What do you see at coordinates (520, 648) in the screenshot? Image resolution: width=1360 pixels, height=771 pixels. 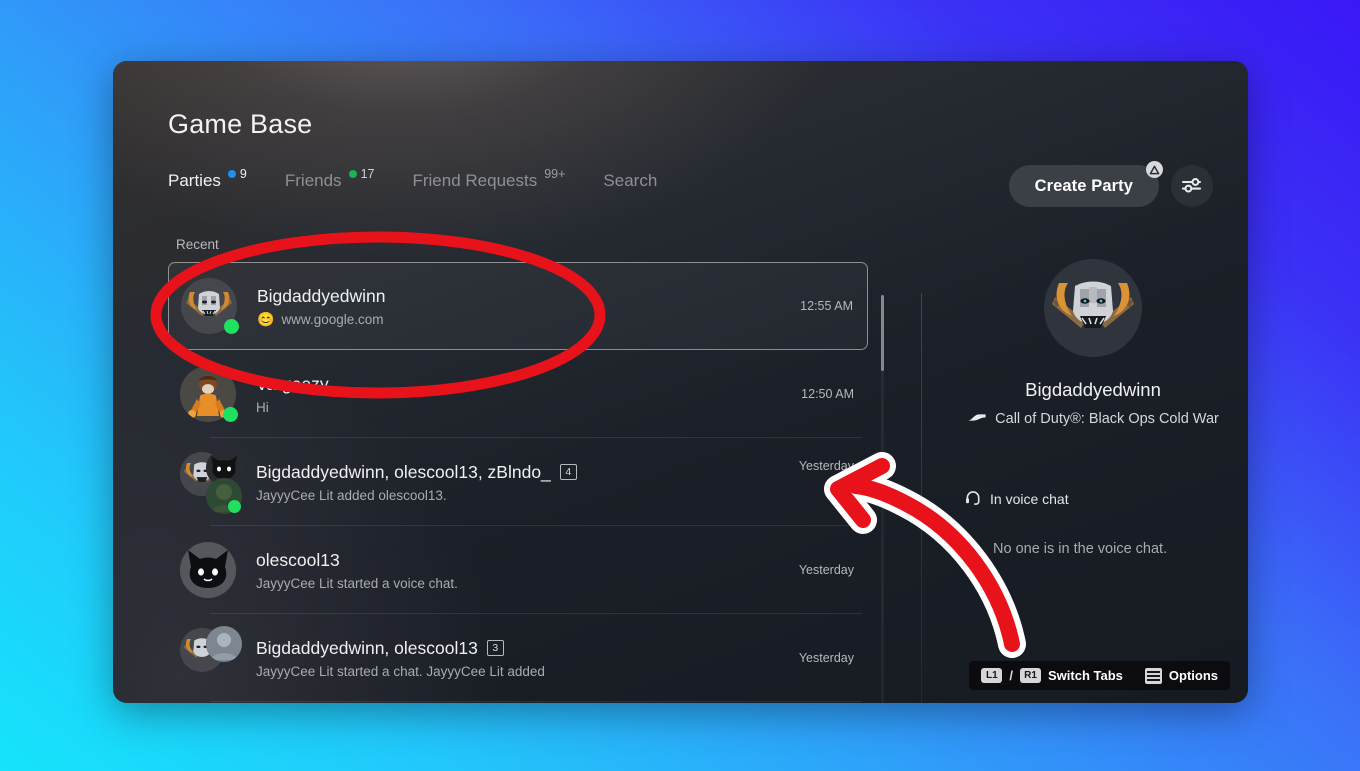 I see `conversation-title: Bigdaddyedwinn, olescool13 3` at bounding box center [520, 648].